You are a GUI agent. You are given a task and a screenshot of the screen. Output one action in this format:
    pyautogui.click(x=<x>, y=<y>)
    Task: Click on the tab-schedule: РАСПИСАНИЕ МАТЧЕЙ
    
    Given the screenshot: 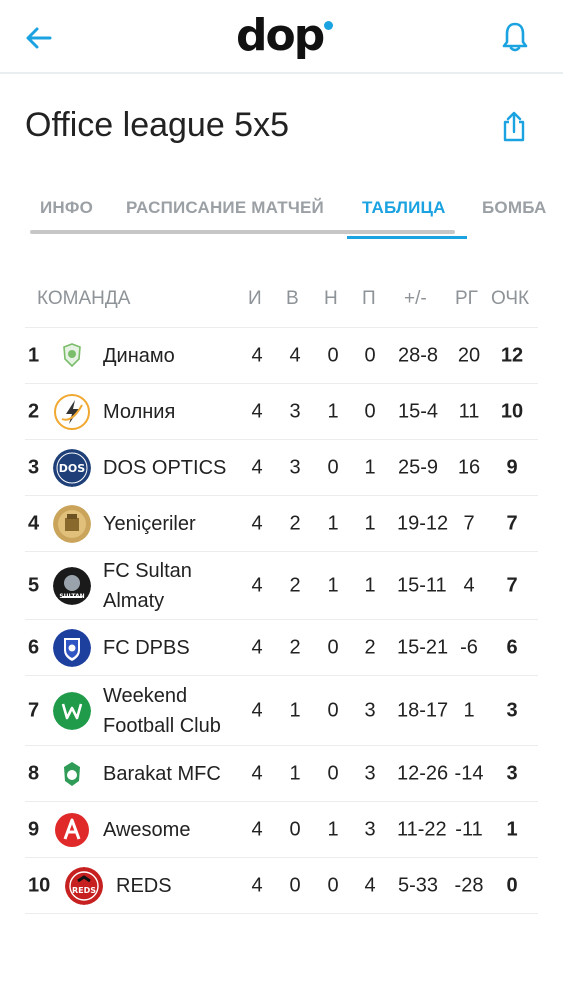 What is the action you would take?
    pyautogui.click(x=225, y=208)
    